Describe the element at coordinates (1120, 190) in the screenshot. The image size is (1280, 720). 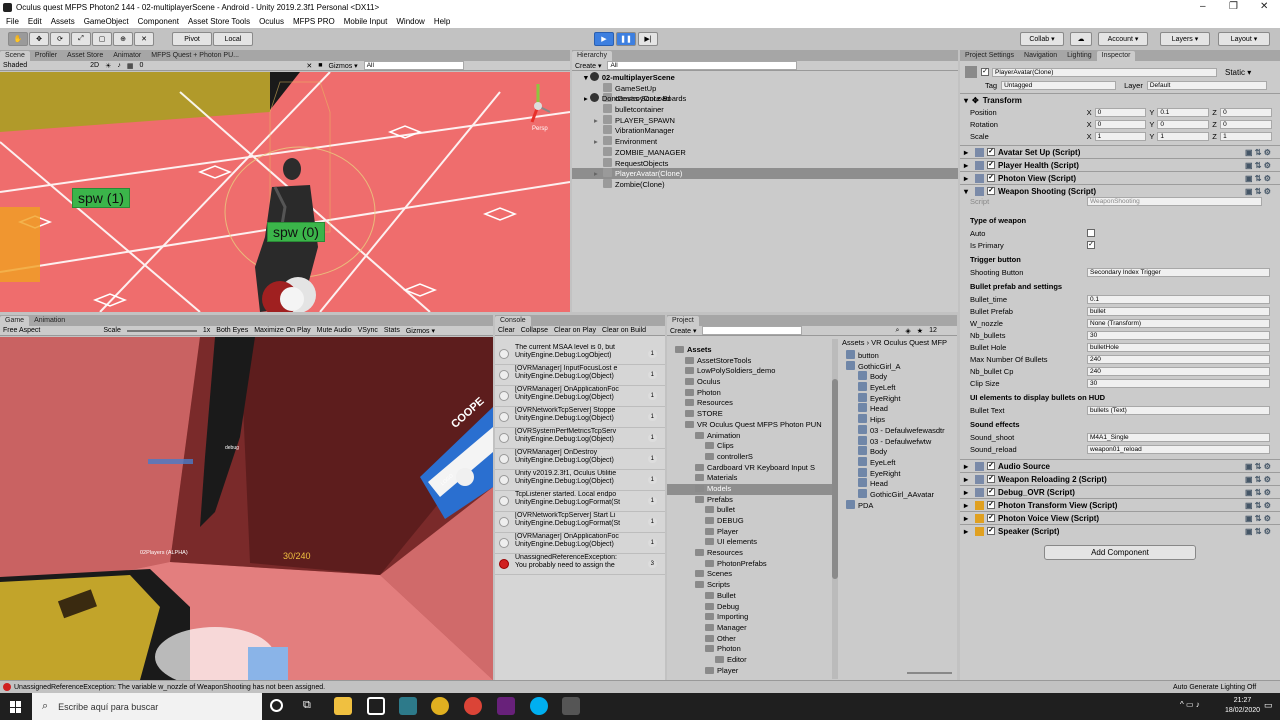
I see `component-weapon-shooting-script: ▾ ✓ Weapon Shooting (Script) ▣ ⇅ ⚙` at that location.